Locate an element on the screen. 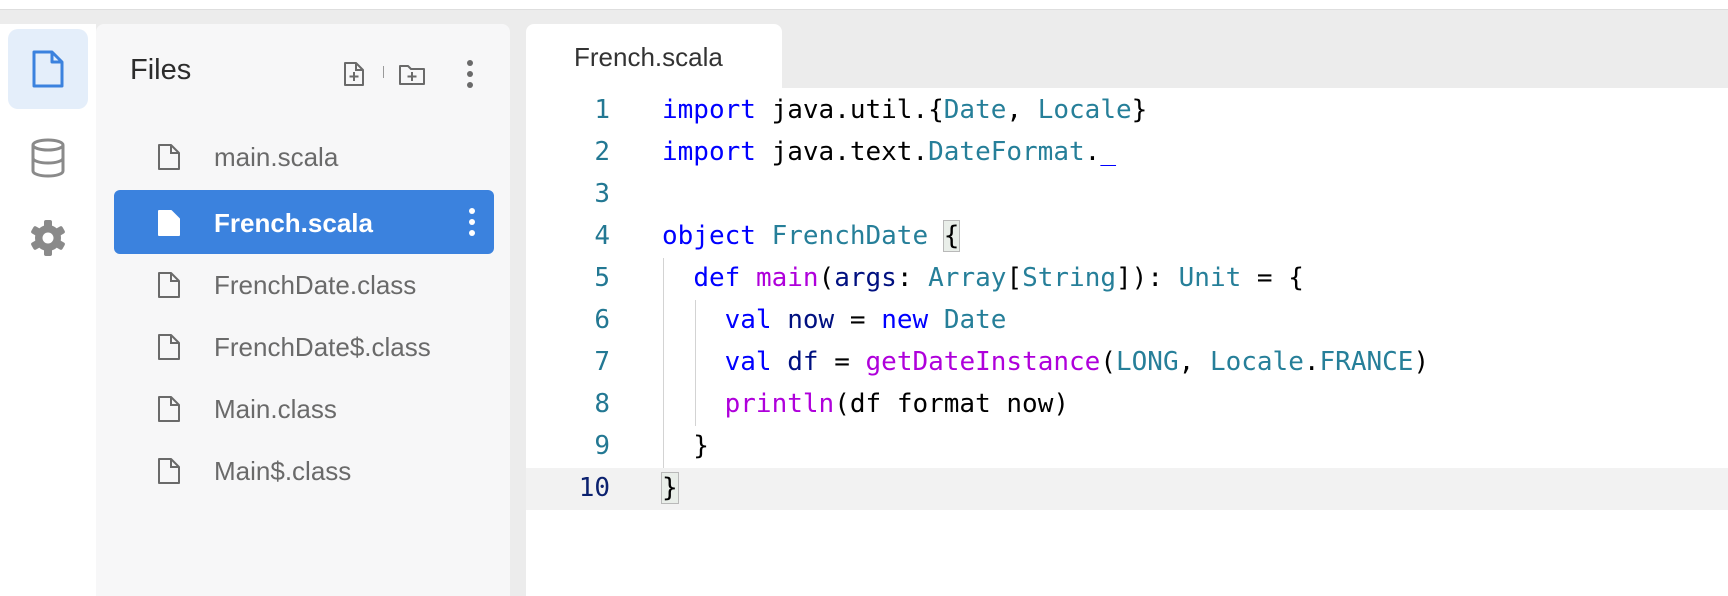 Image resolution: width=1728 pixels, height=596 pixels. panel-more-button is located at coordinates (470, 74).